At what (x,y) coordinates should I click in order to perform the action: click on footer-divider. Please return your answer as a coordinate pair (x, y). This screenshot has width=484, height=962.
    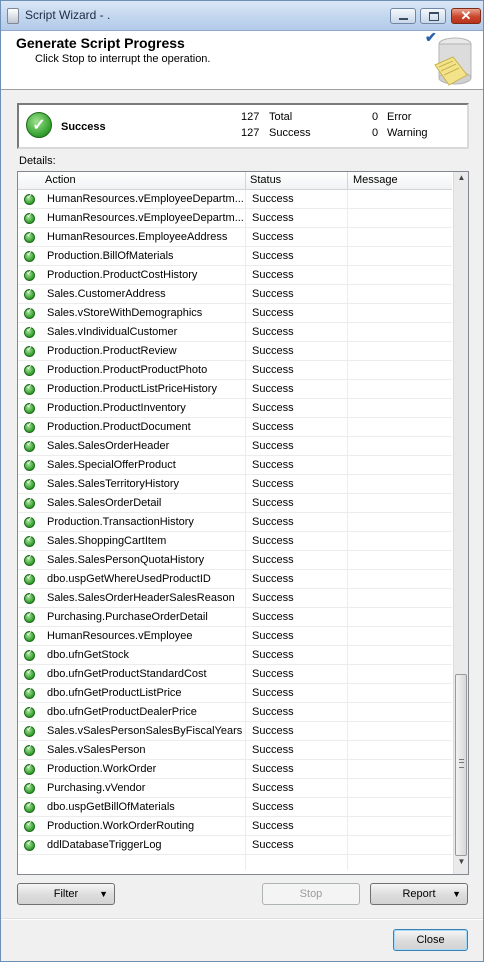
    Looking at the image, I should click on (242, 919).